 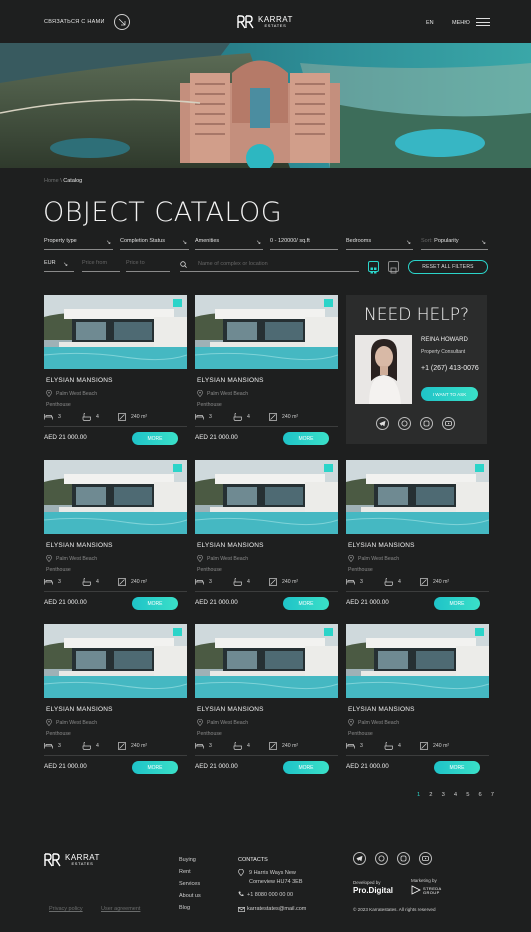 I want to click on price-from-input: Price from, so click(x=101, y=266).